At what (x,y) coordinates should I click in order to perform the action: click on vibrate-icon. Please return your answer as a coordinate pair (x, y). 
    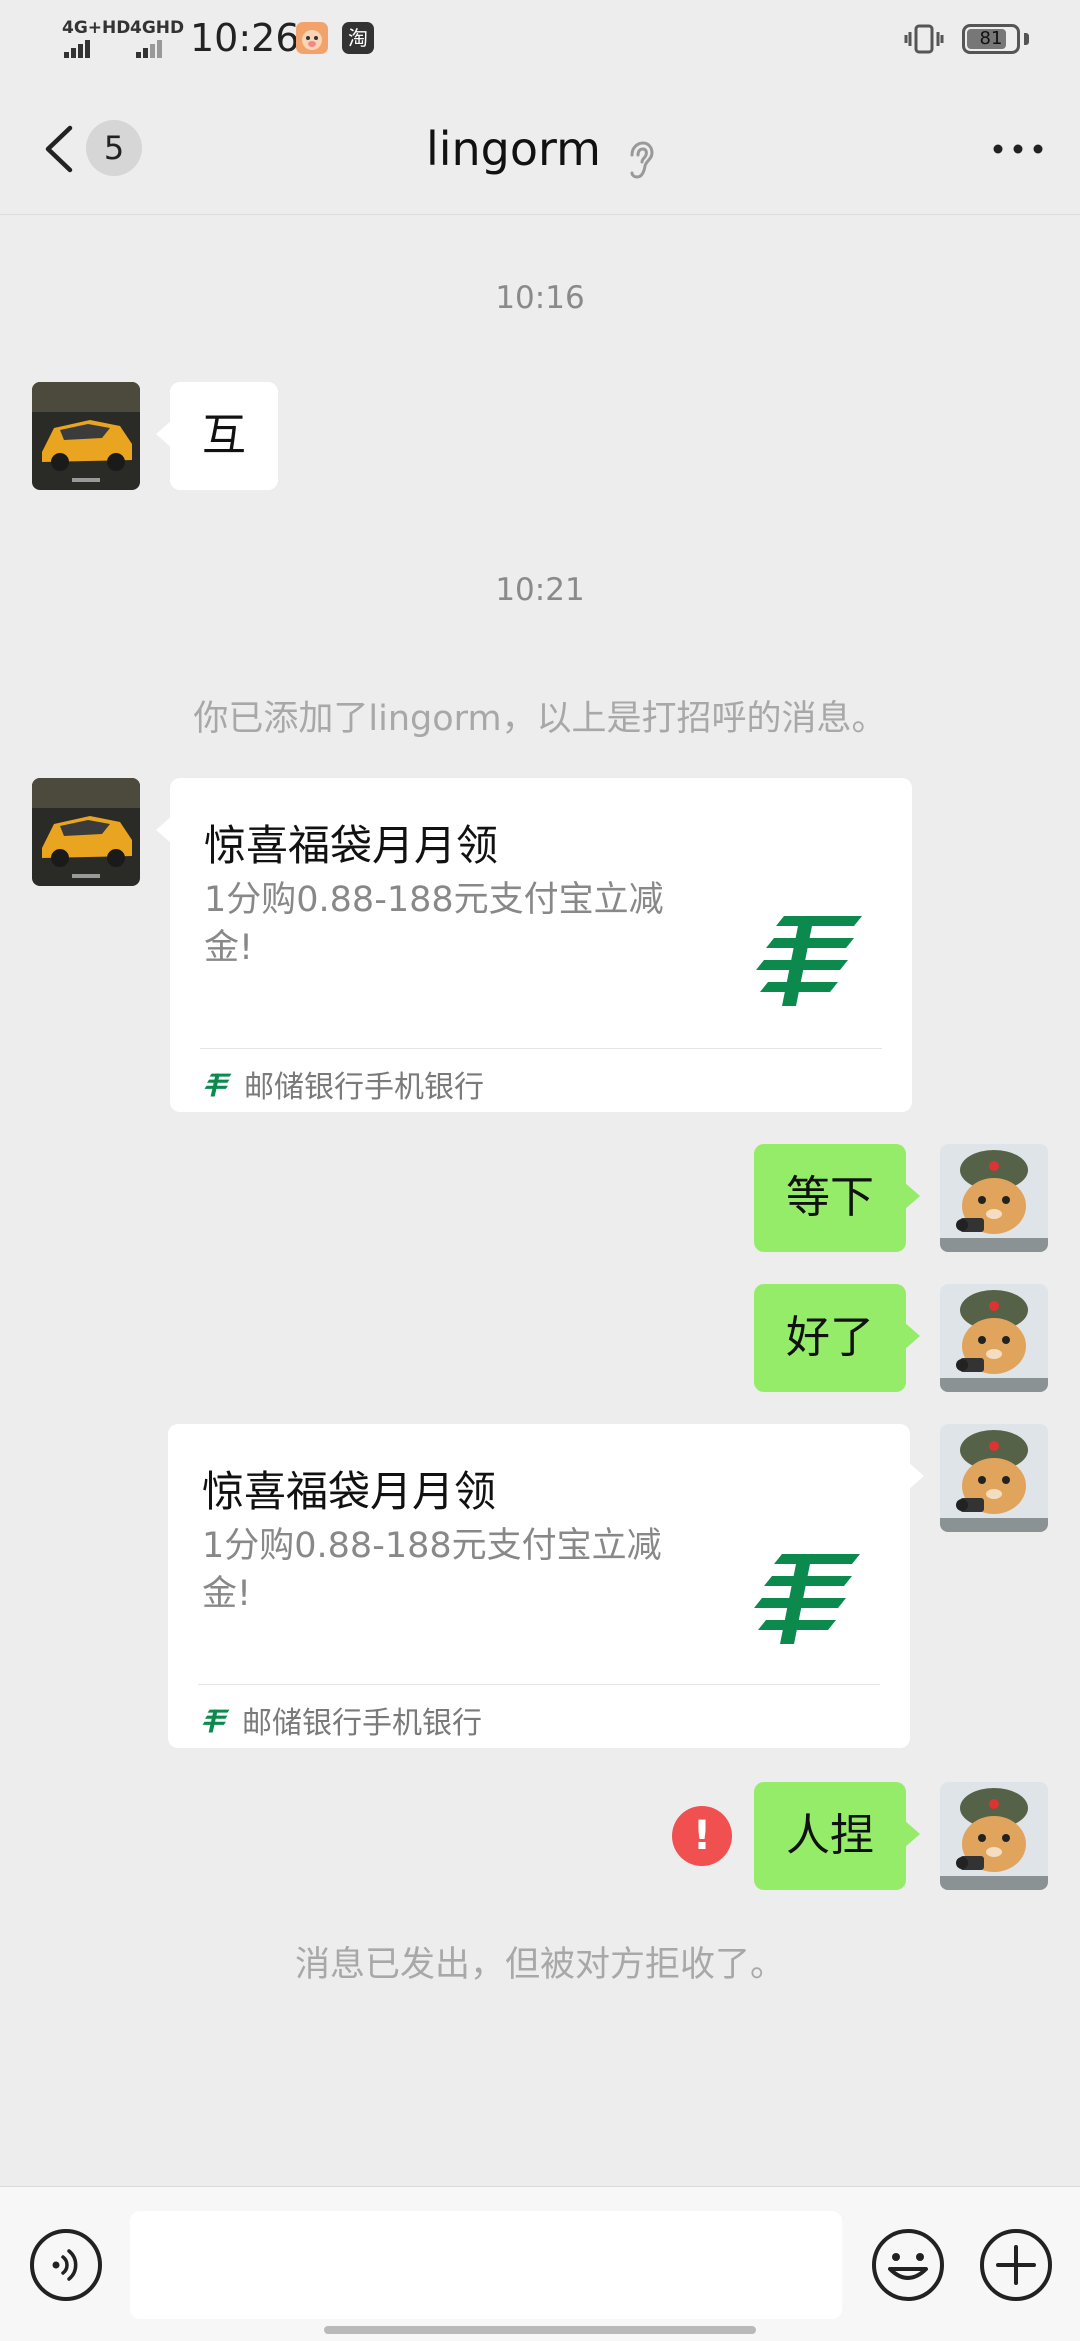
    Looking at the image, I should click on (924, 39).